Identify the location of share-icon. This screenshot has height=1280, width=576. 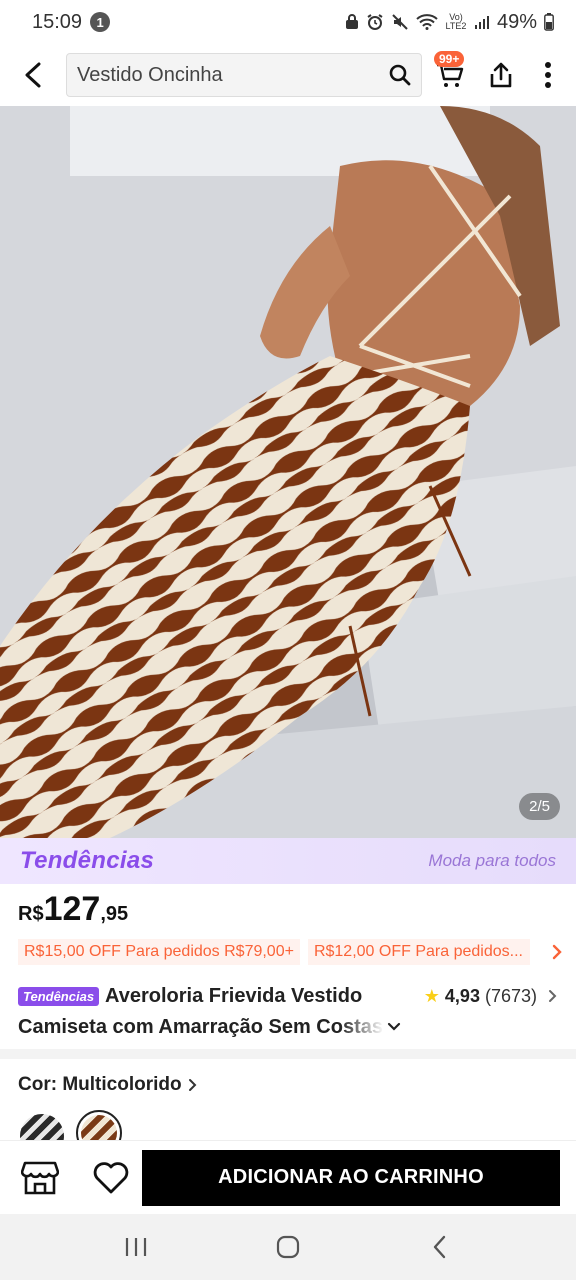
(501, 75).